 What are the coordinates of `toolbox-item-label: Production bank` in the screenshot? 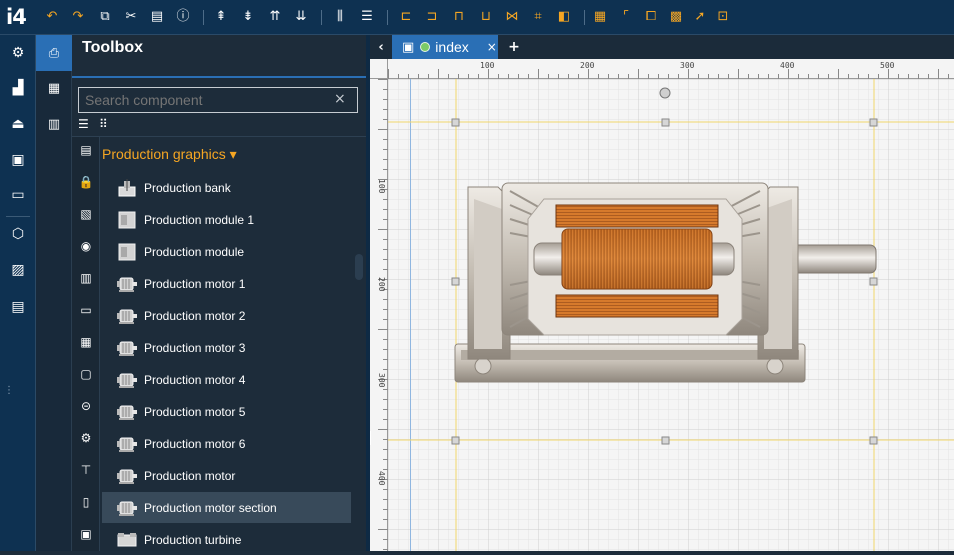 It's located at (187, 187).